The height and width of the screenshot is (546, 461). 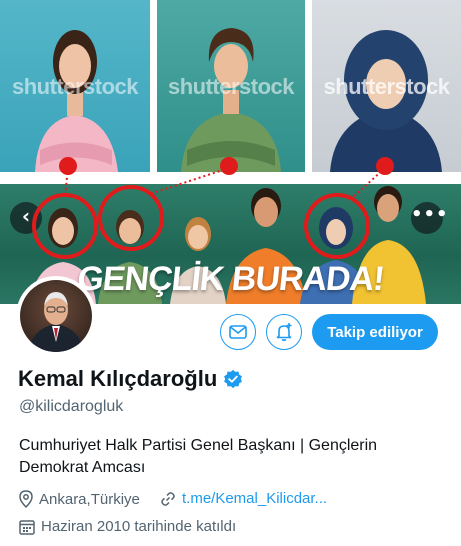 I want to click on calendar-icon, so click(x=27, y=527).